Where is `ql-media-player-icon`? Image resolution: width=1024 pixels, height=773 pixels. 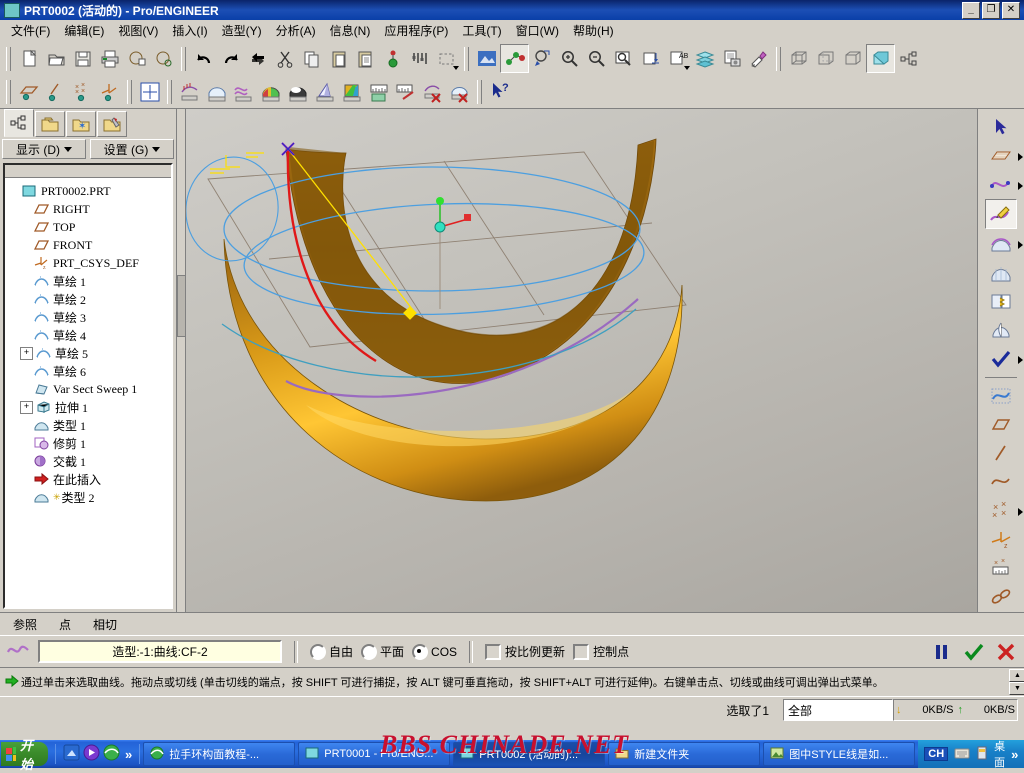 ql-media-player-icon is located at coordinates (91, 754).